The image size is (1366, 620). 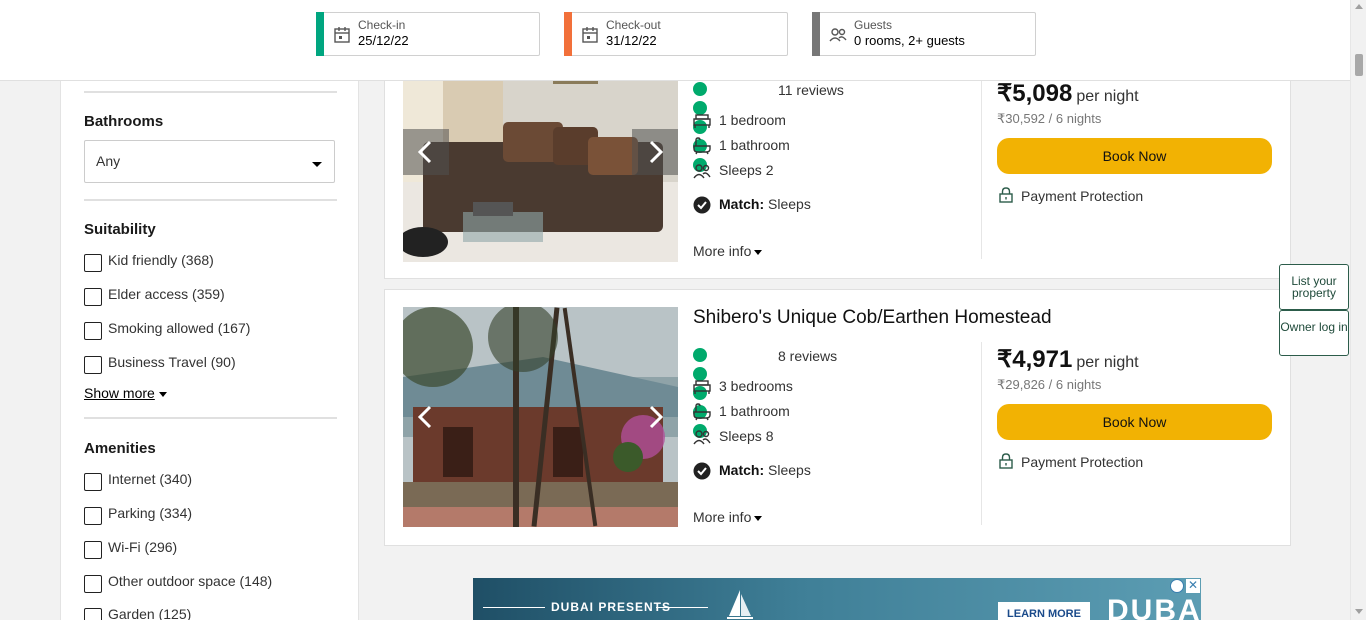 What do you see at coordinates (611, 607) in the screenshot?
I see `ad-headline: DUBAI PRESENTS` at bounding box center [611, 607].